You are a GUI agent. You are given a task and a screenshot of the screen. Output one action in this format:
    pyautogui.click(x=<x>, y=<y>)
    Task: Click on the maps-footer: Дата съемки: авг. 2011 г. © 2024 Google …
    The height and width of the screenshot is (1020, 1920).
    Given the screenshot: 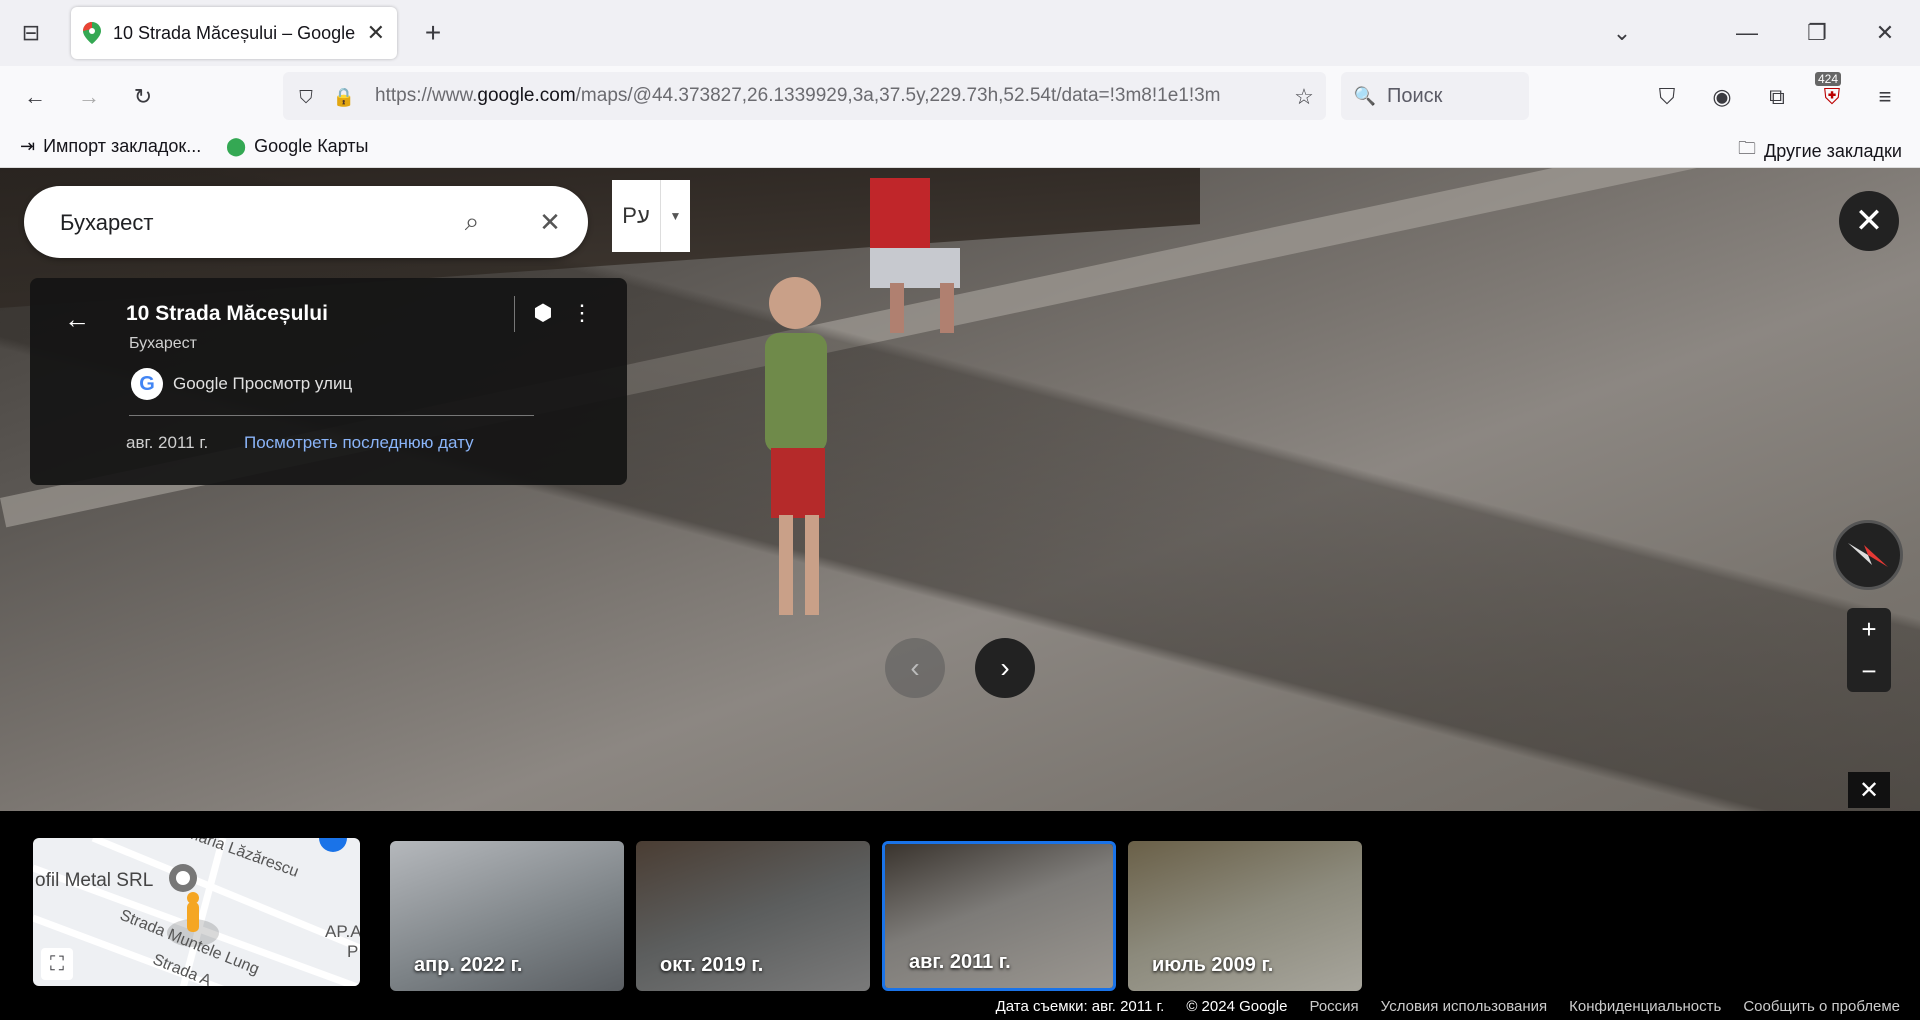 What is the action you would take?
    pyautogui.click(x=960, y=1009)
    